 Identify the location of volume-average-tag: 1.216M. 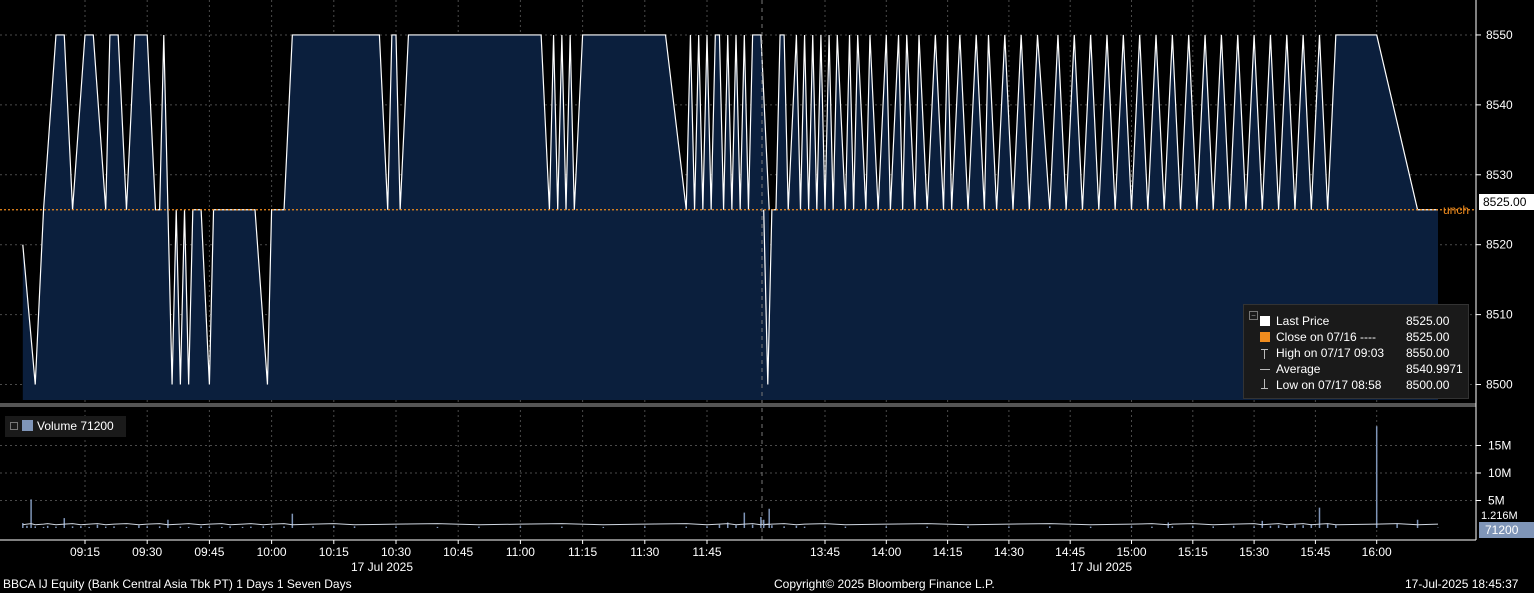
(1499, 516).